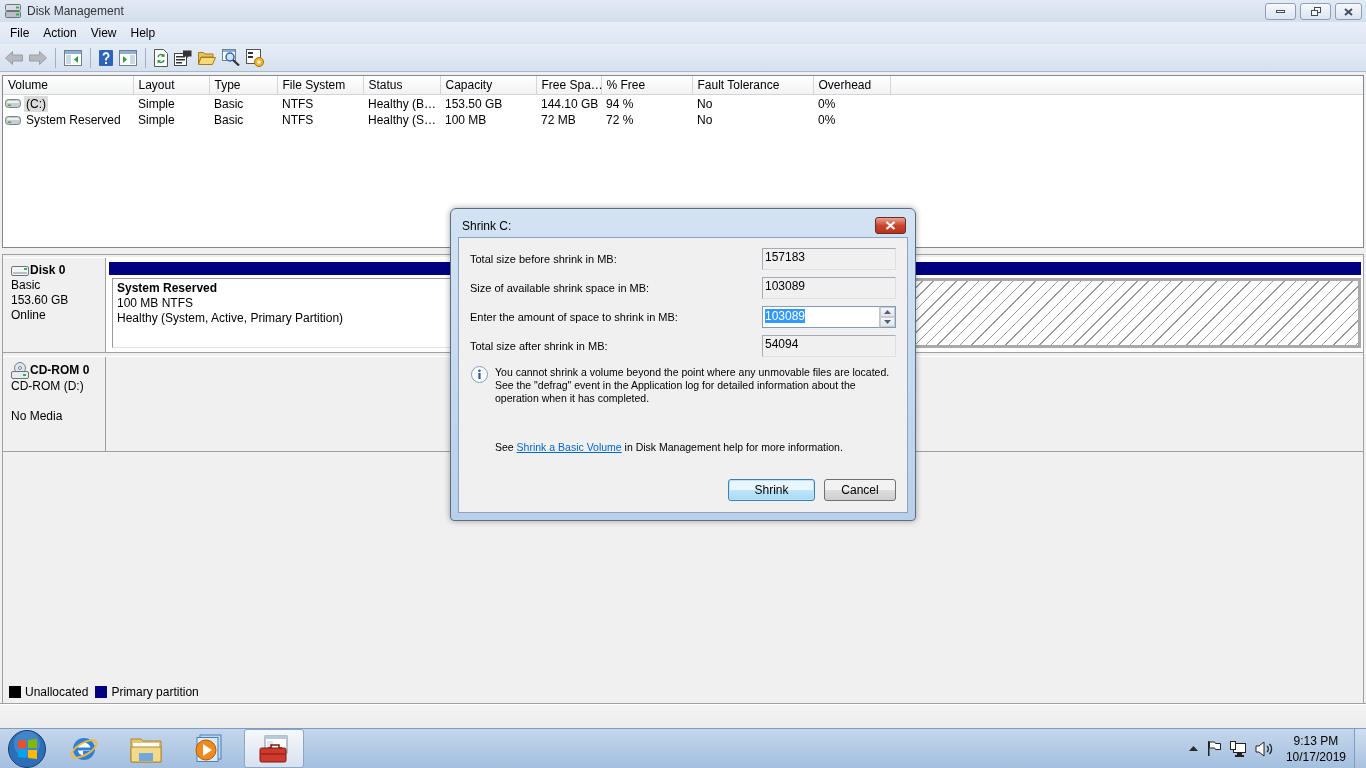 The image size is (1366, 768). I want to click on field-label: Total size before shrink in MB:, so click(544, 259).